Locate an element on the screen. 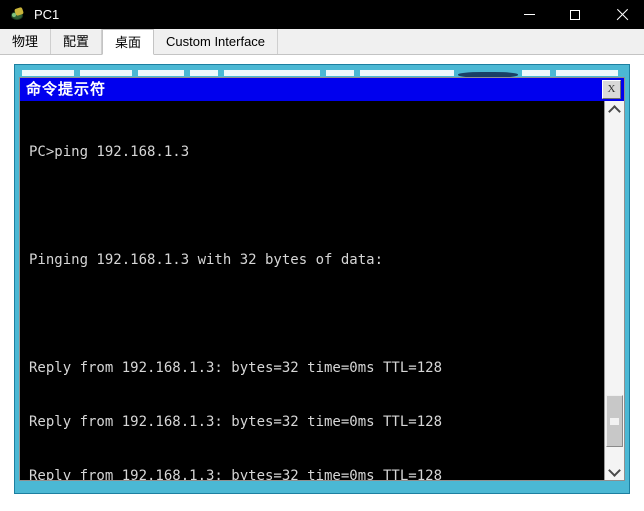 The height and width of the screenshot is (511, 644). console-line: PC>ping 192.168.1.3 is located at coordinates (109, 152).